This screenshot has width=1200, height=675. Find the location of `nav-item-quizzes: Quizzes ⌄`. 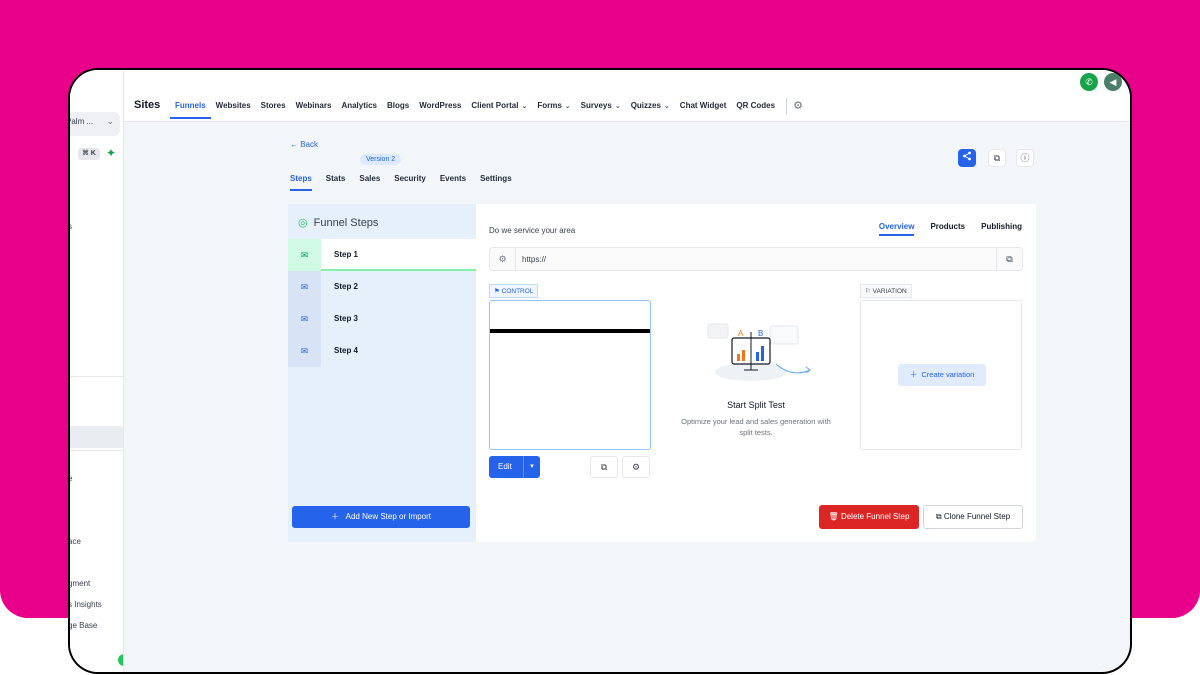

nav-item-quizzes: Quizzes ⌄ is located at coordinates (650, 110).